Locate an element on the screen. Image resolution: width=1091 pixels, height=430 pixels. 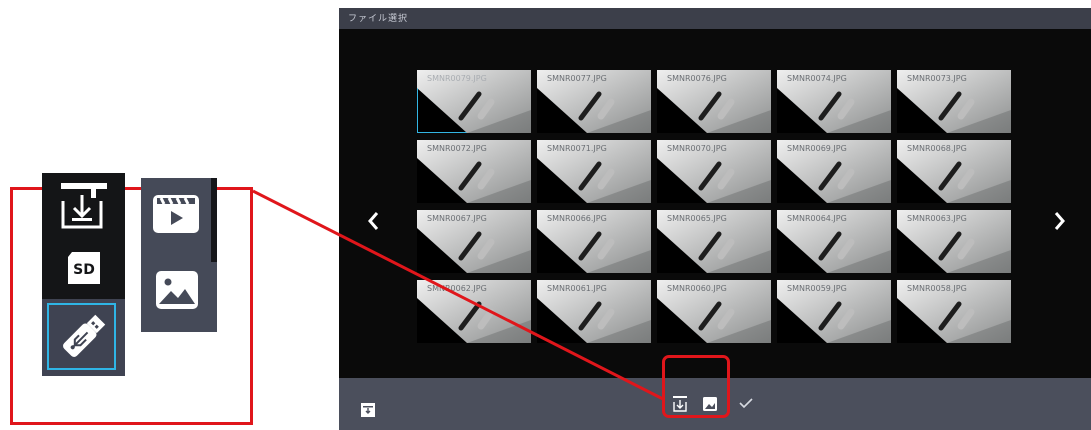
window-title: ファイル選択 is located at coordinates (378, 19).